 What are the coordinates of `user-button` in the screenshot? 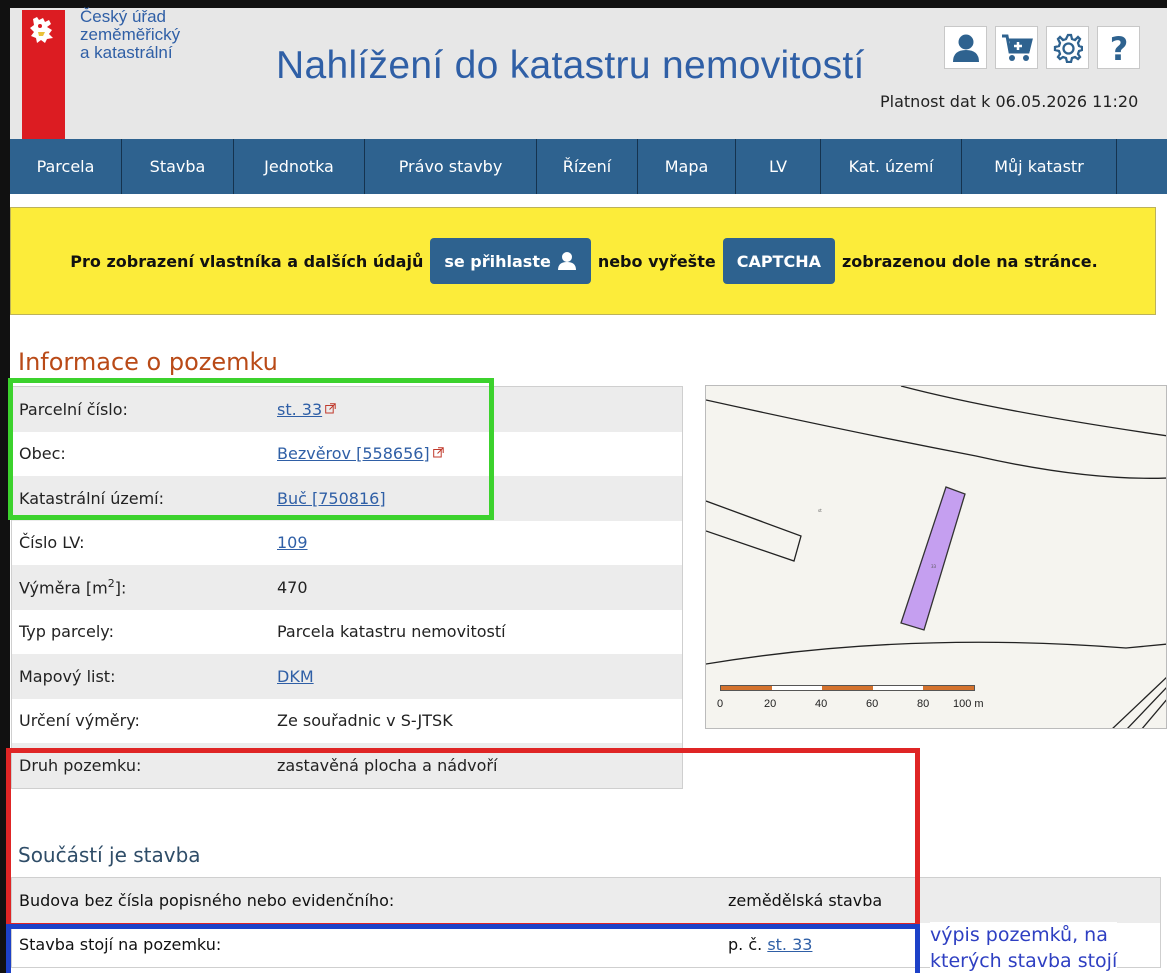 It's located at (965, 47).